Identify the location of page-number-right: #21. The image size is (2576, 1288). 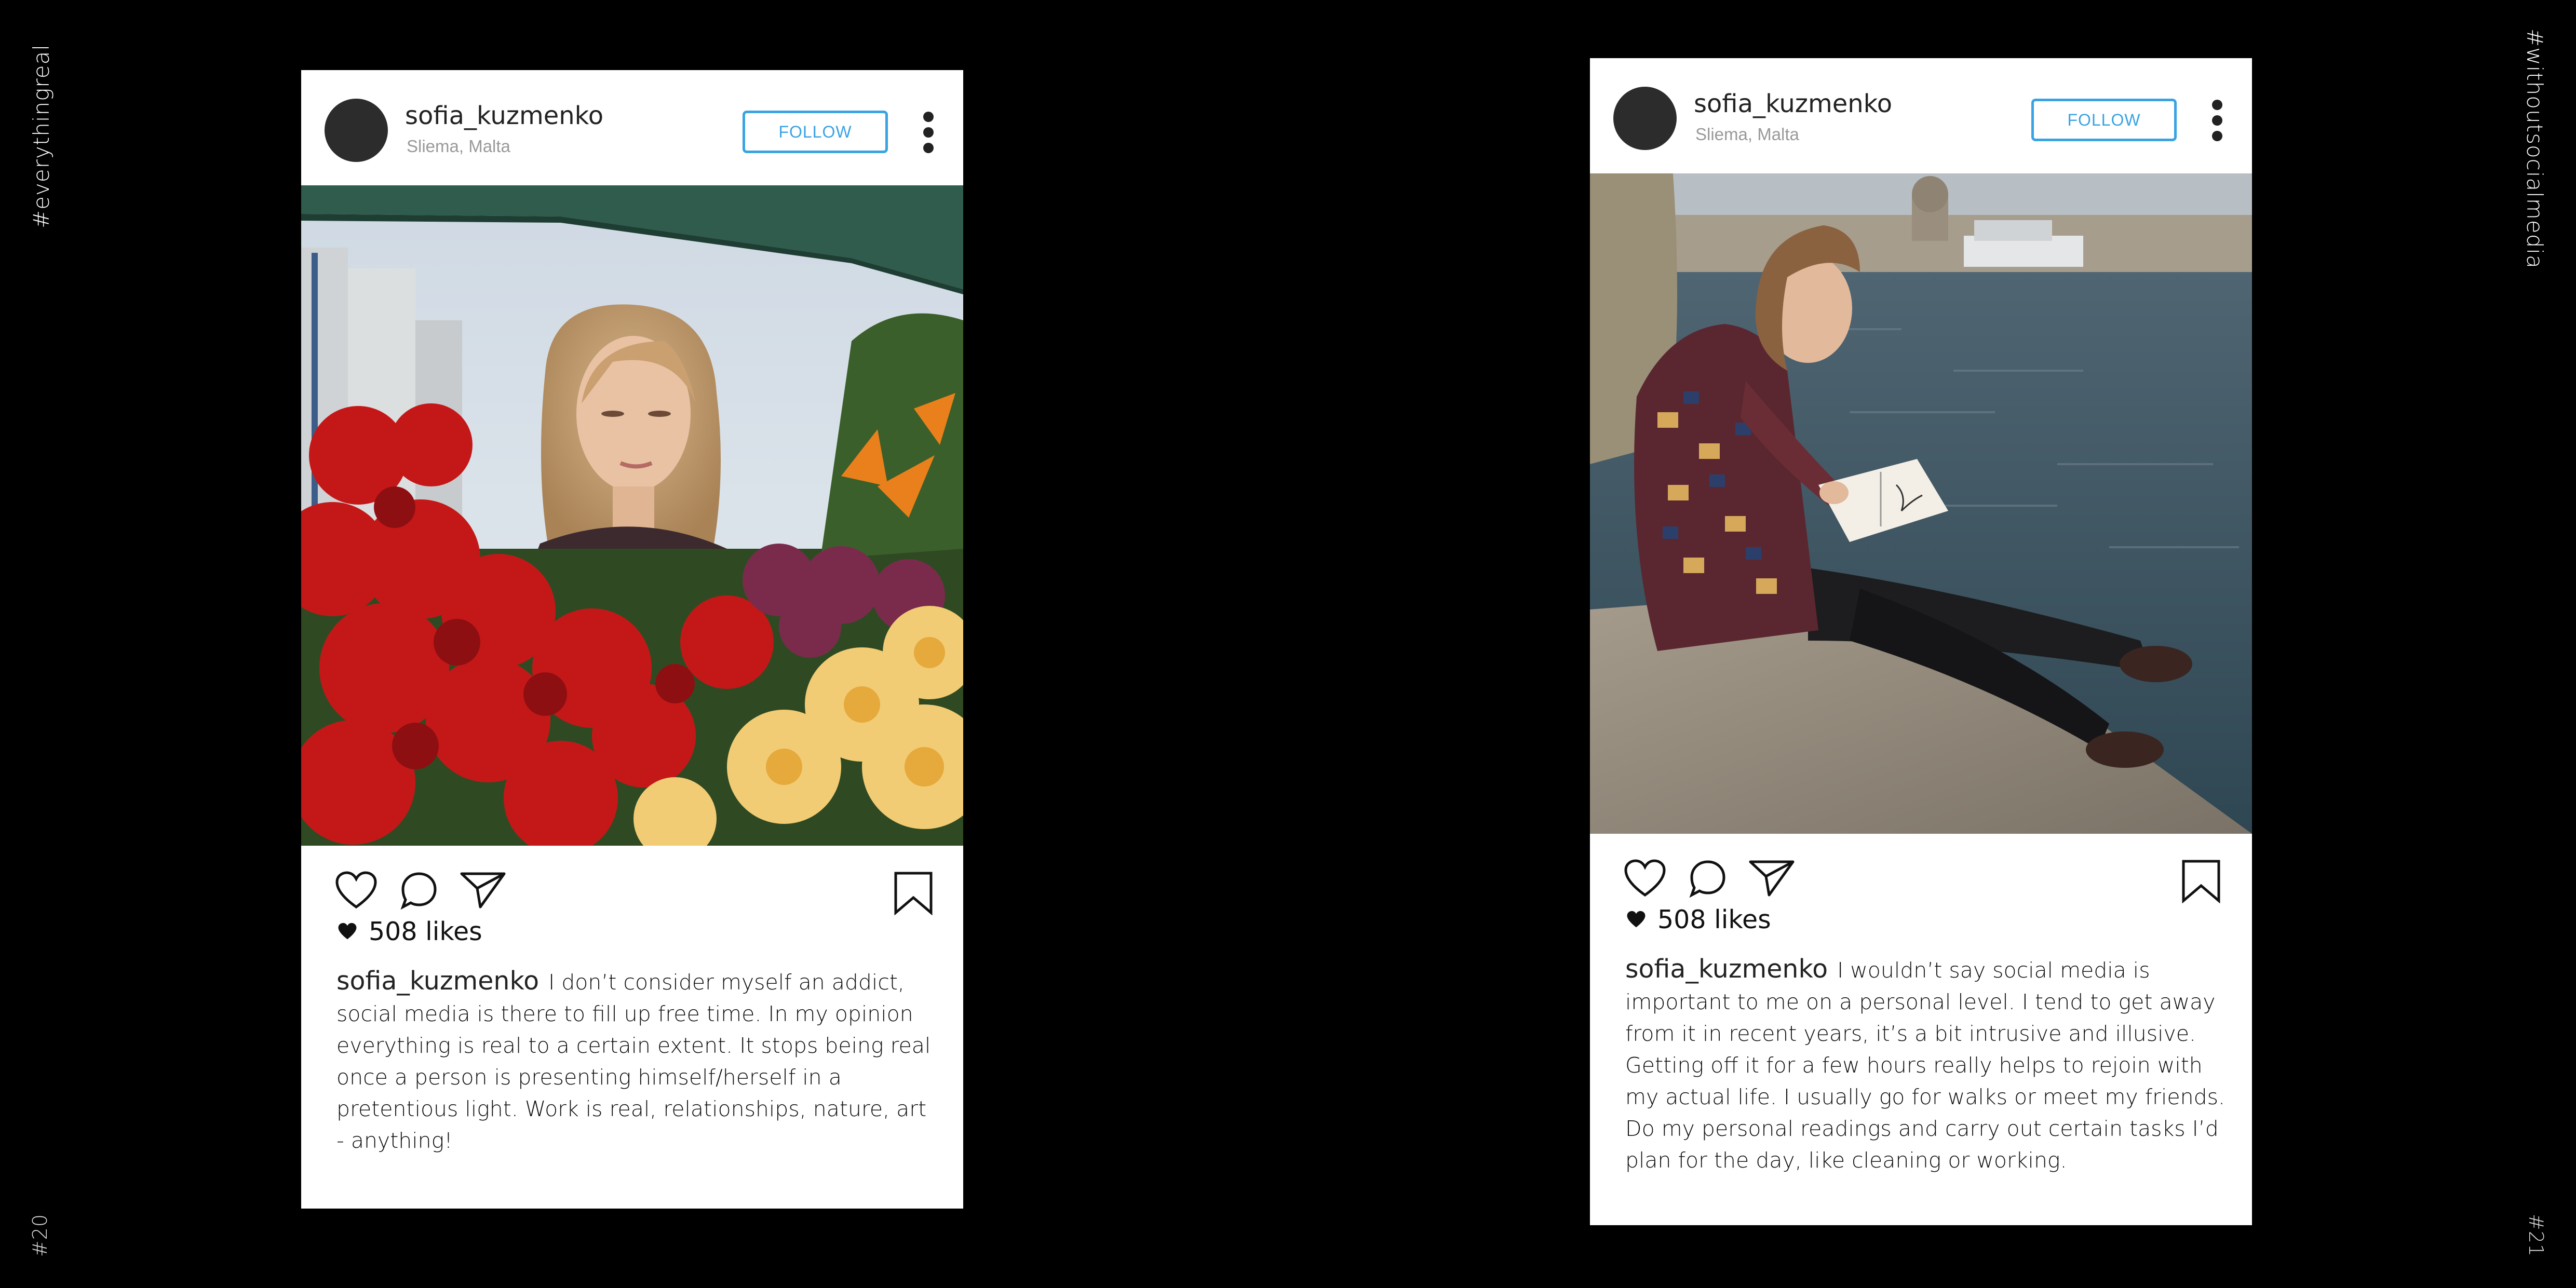
(2536, 1235).